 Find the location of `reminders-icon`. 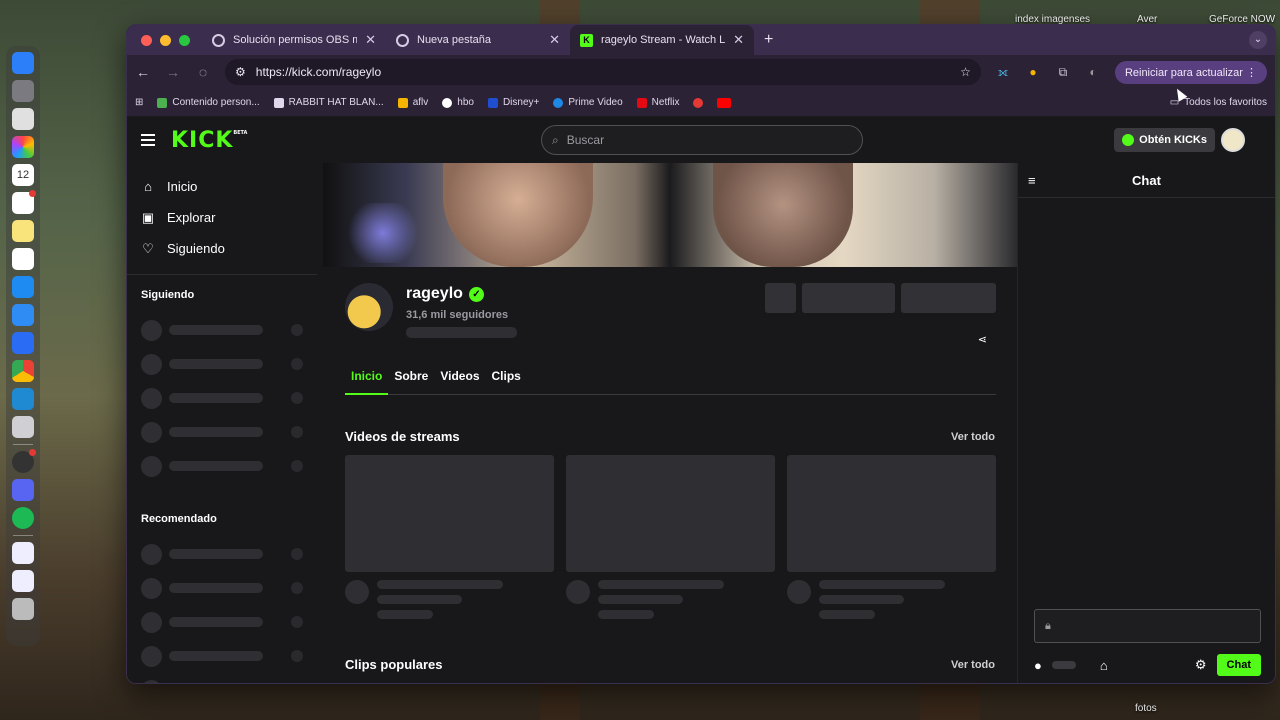

reminders-icon is located at coordinates (24, 202).